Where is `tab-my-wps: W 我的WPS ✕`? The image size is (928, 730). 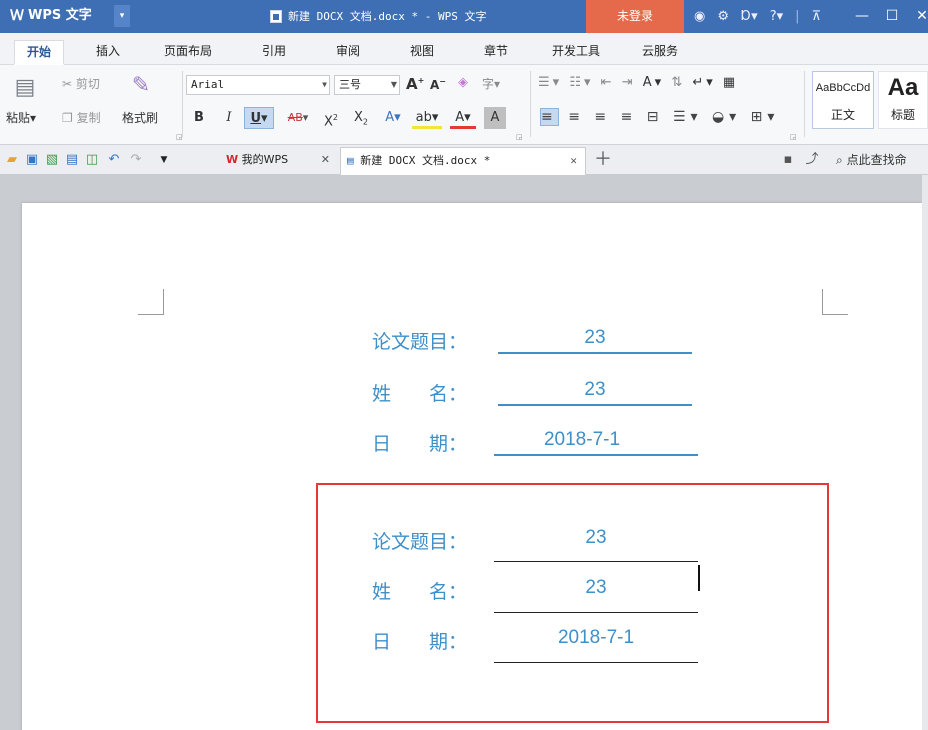
tab-my-wps: W 我的WPS ✕ is located at coordinates (279, 161).